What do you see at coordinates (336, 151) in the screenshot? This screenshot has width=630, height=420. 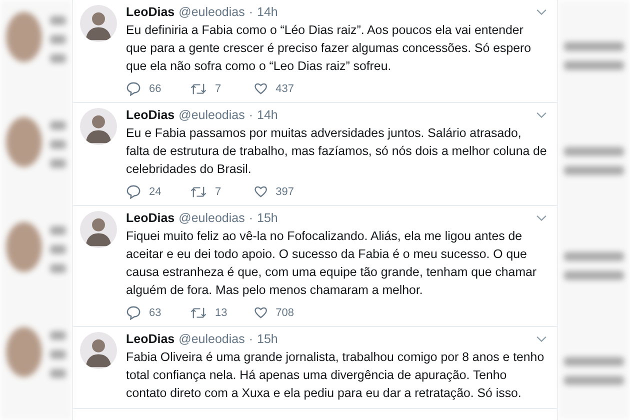 I see `tweet-text: Eu e Fabia passamos por muitas adversidades juntos. Salário atrasado, falta de estrutura de trabalho, mas fazíamos, só nós dois a melhor coluna de celebridades do Brasil.` at bounding box center [336, 151].